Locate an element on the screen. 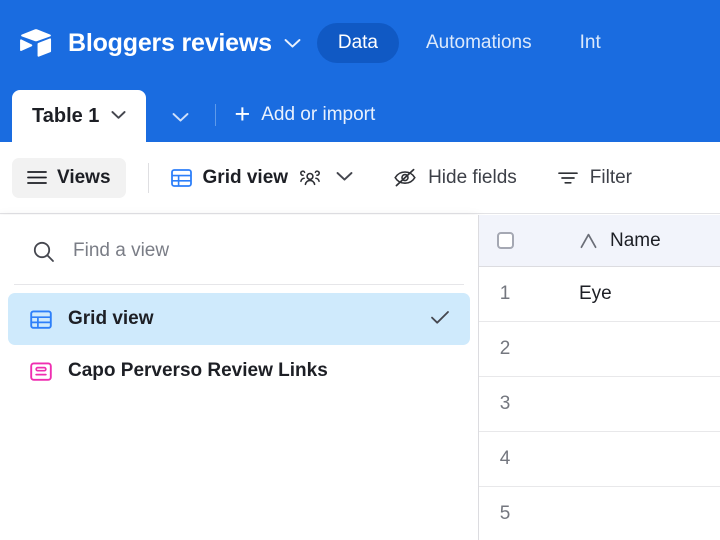  base-title-chevron-down-icon is located at coordinates (292, 43).